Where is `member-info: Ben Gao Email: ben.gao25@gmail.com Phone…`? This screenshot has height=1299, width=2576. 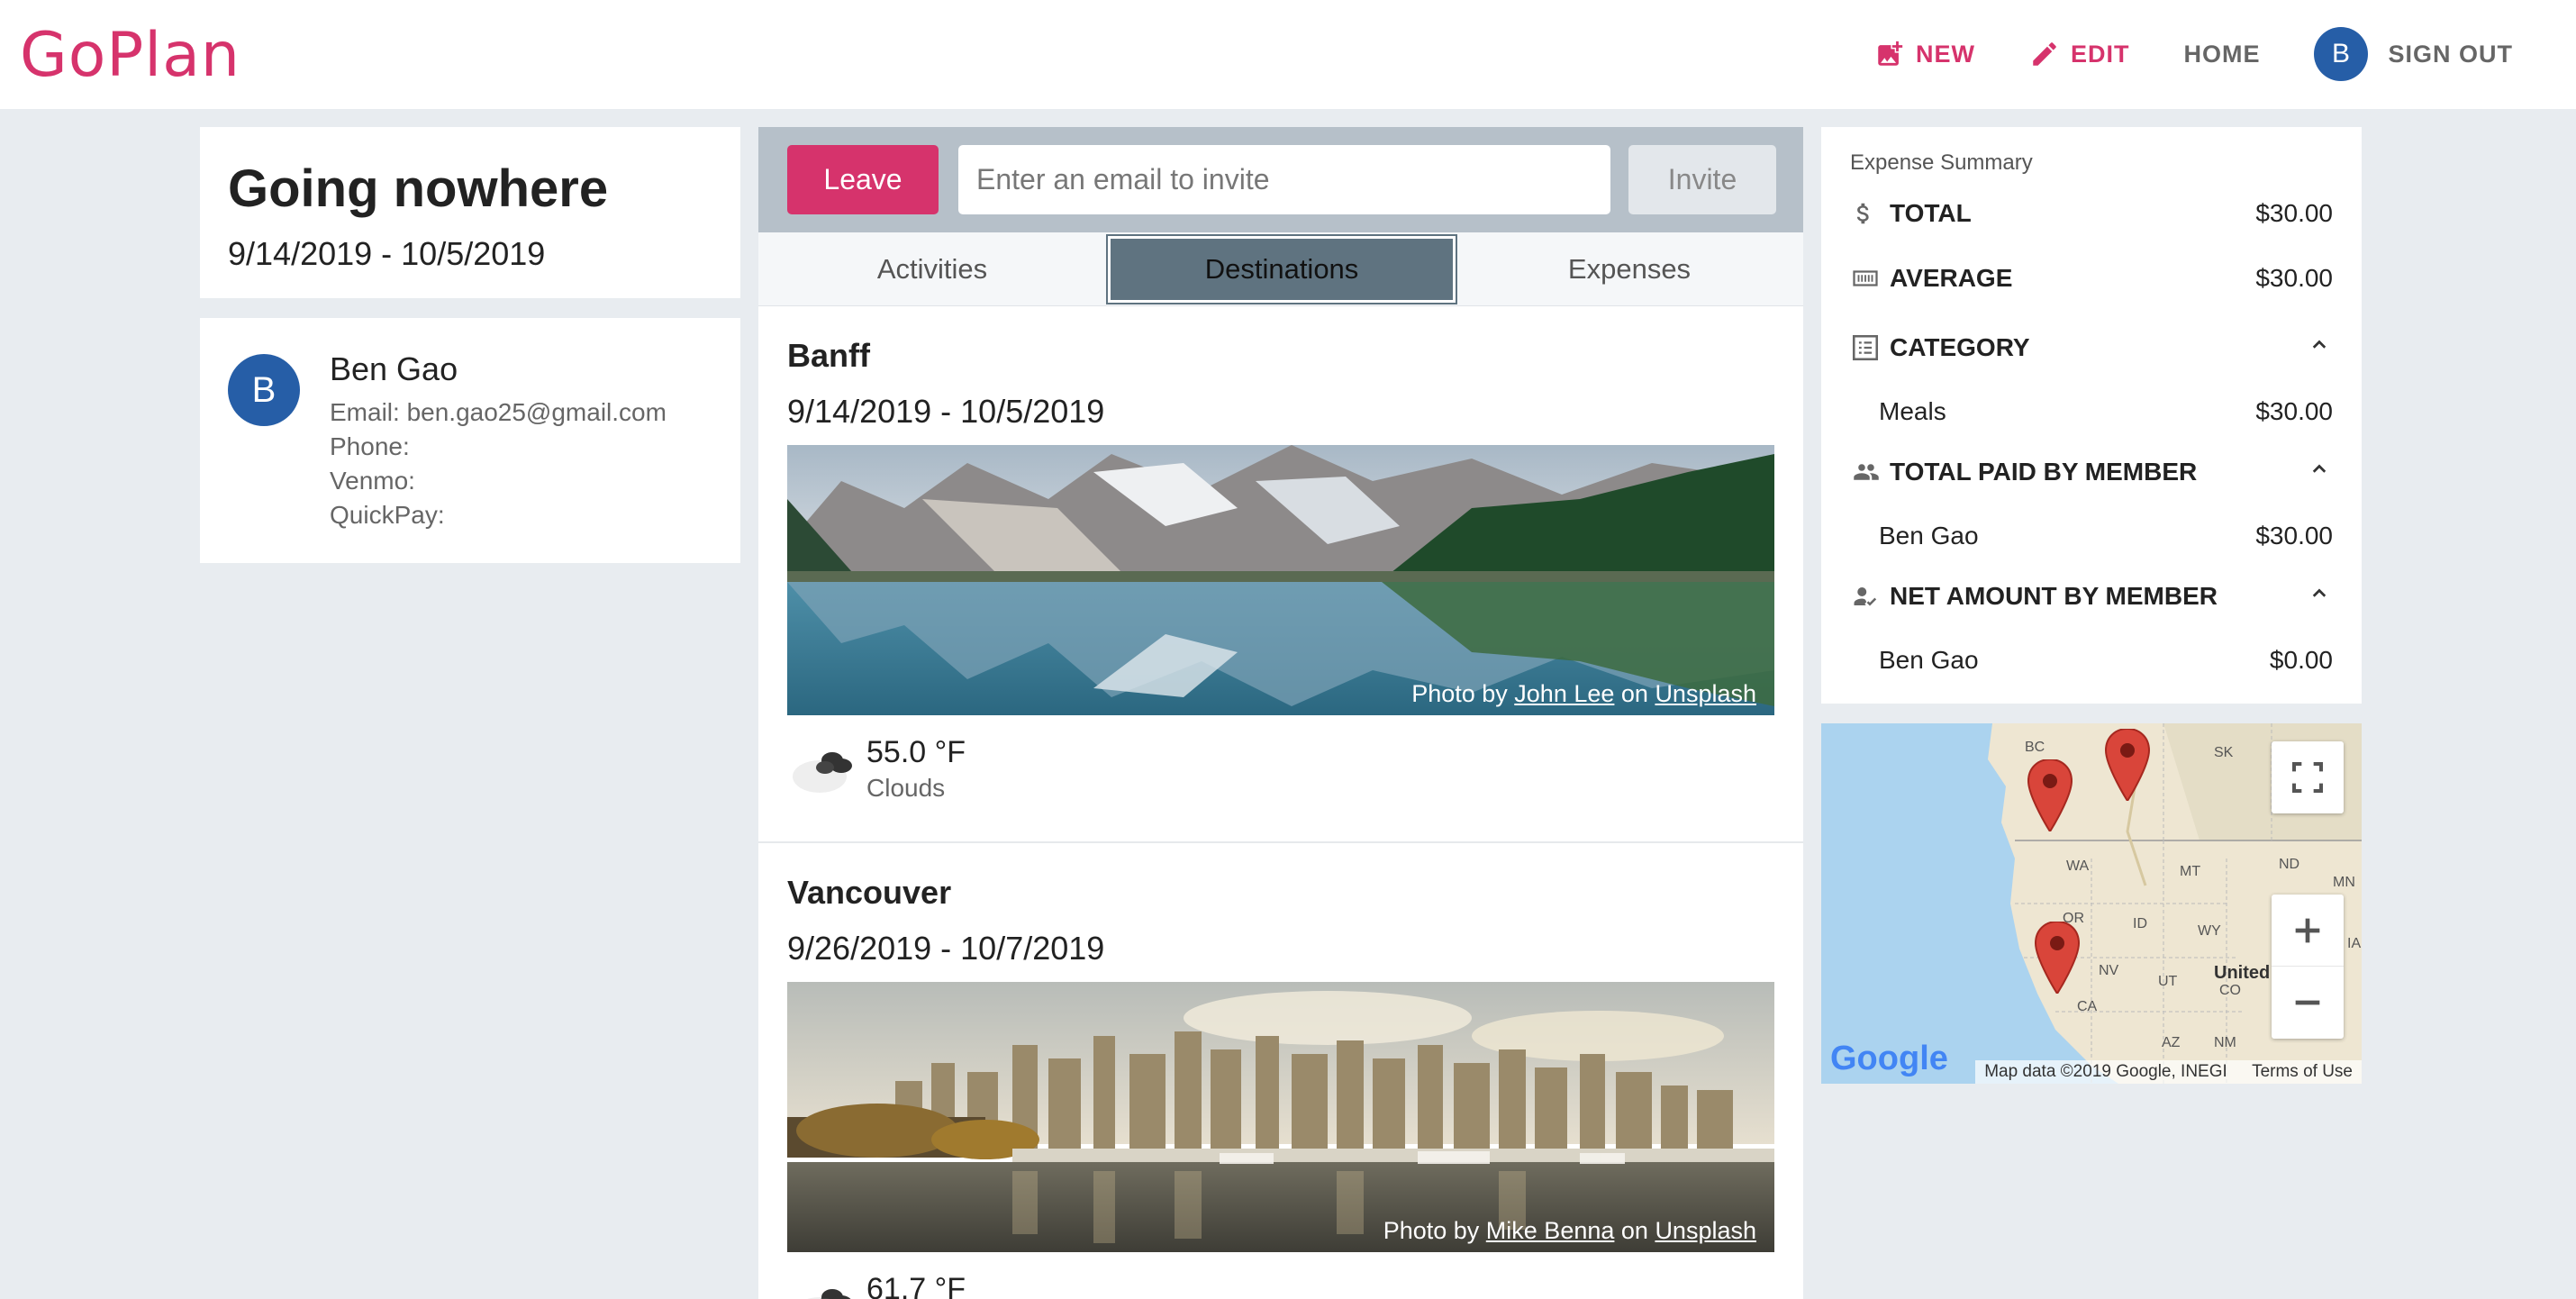 member-info: Ben Gao Email: ben.gao25@gmail.com Phone… is located at coordinates (498, 441).